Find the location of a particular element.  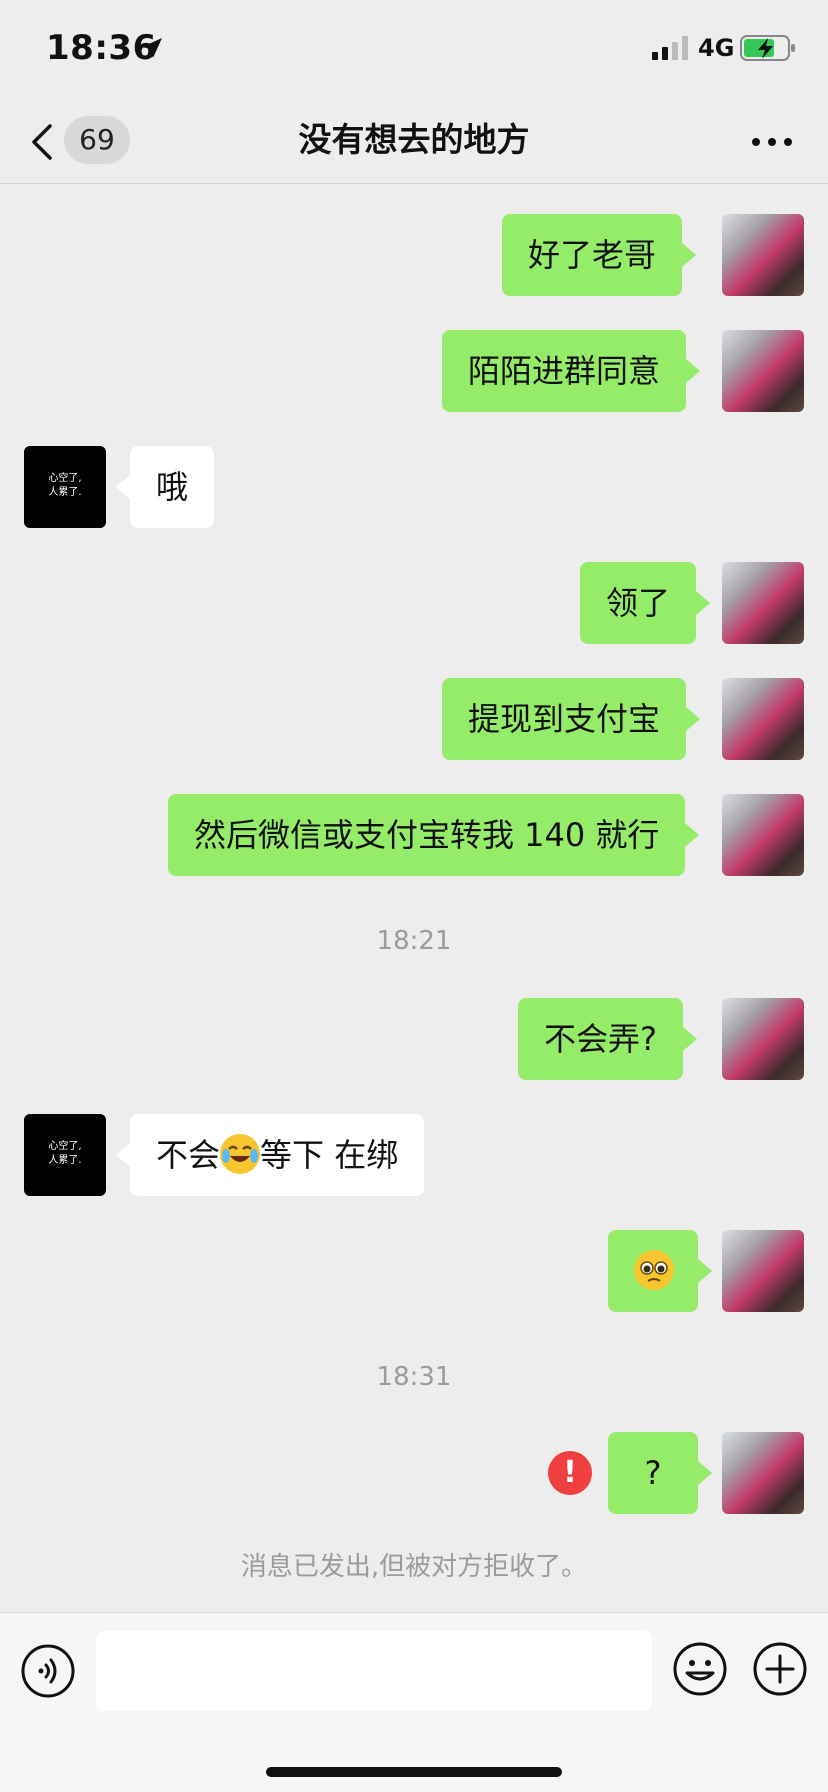

battery-charging-icon is located at coordinates (767, 48).